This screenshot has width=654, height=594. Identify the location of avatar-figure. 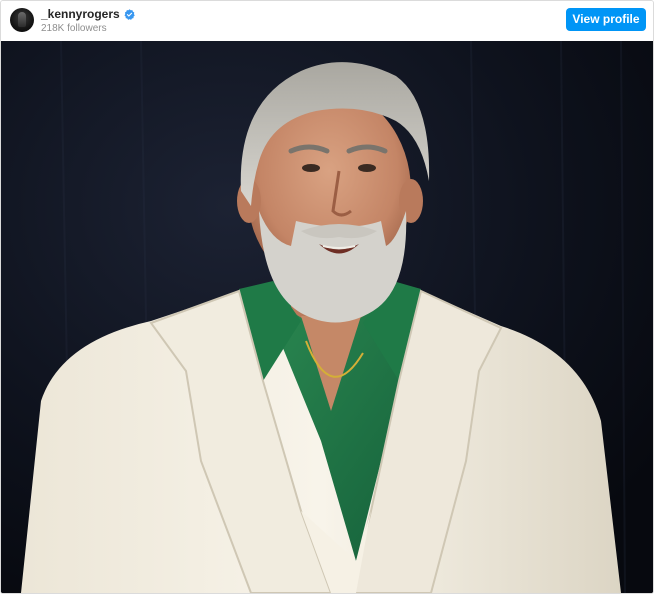
(22, 19).